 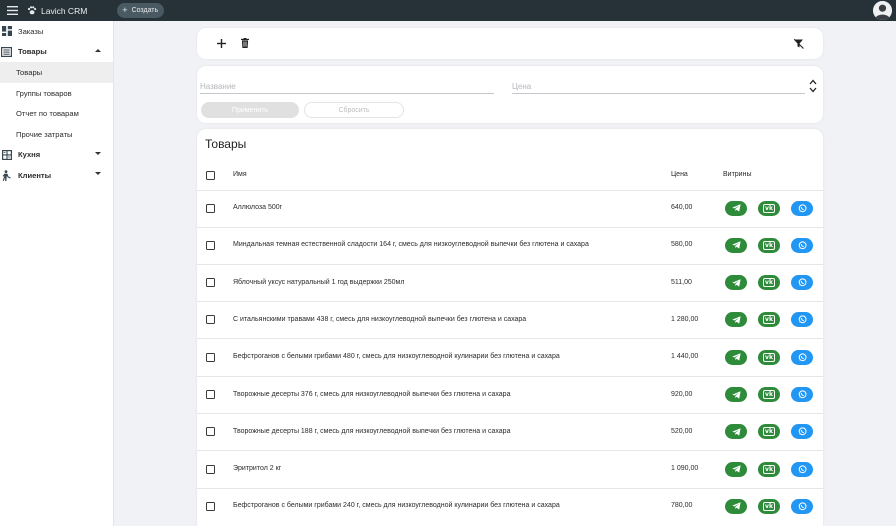 What do you see at coordinates (682, 431) in the screenshot?
I see `product-price: 520,00` at bounding box center [682, 431].